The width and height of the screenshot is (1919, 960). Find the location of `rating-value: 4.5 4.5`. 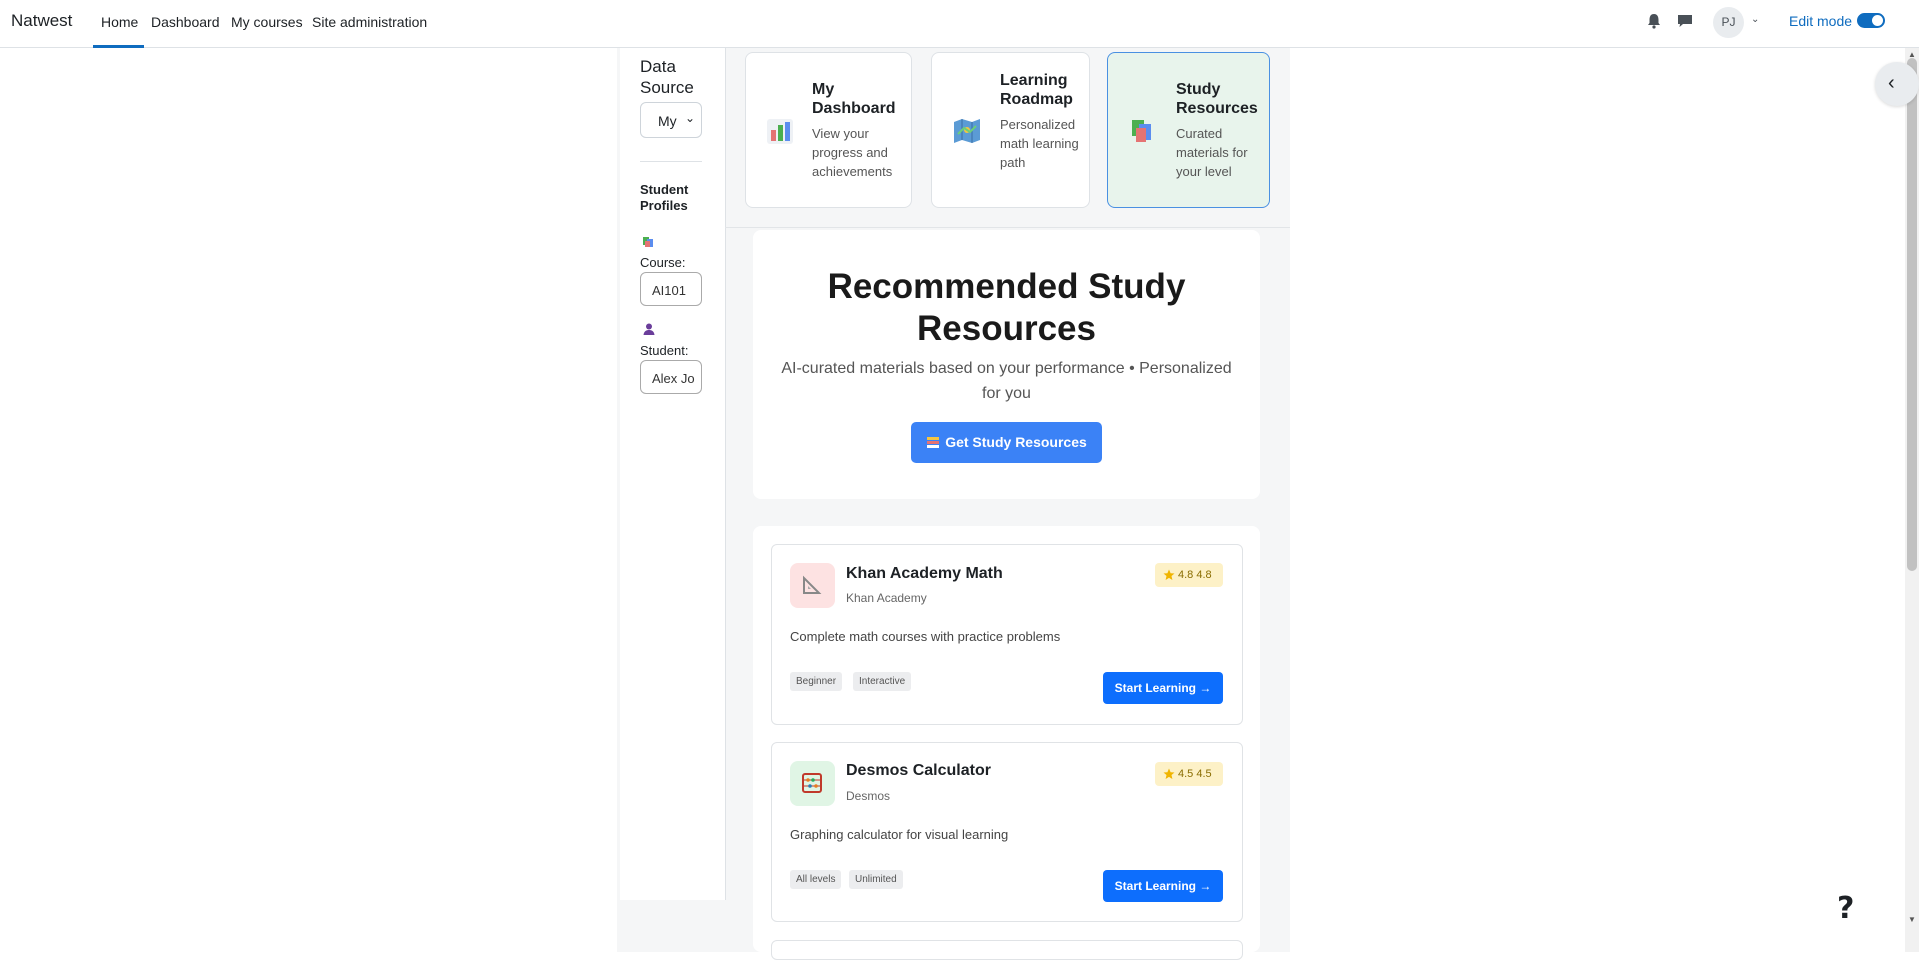

rating-value: 4.5 4.5 is located at coordinates (1195, 774).